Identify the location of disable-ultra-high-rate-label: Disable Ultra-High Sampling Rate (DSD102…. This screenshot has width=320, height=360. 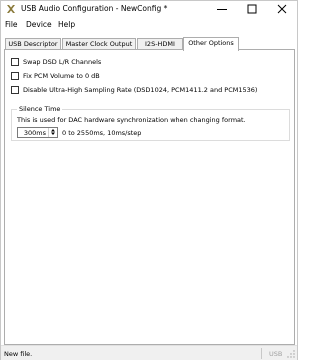
(140, 90).